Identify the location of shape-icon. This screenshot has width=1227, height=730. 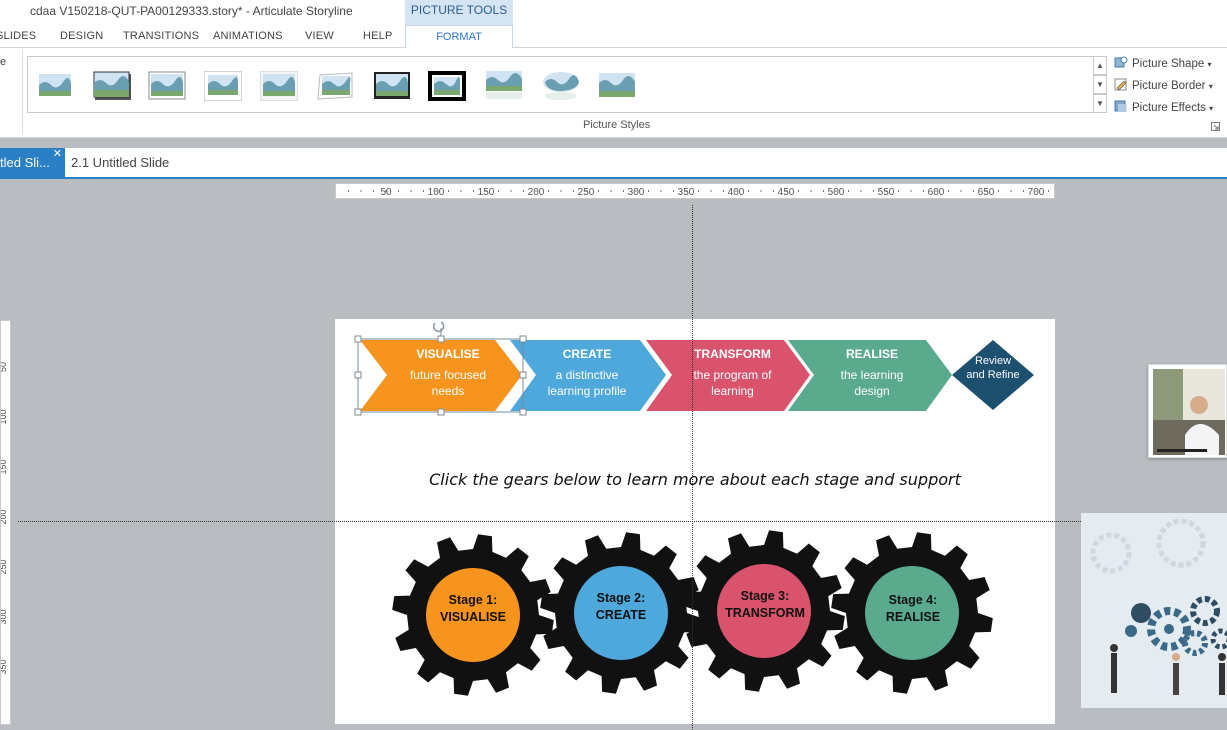
(1121, 62).